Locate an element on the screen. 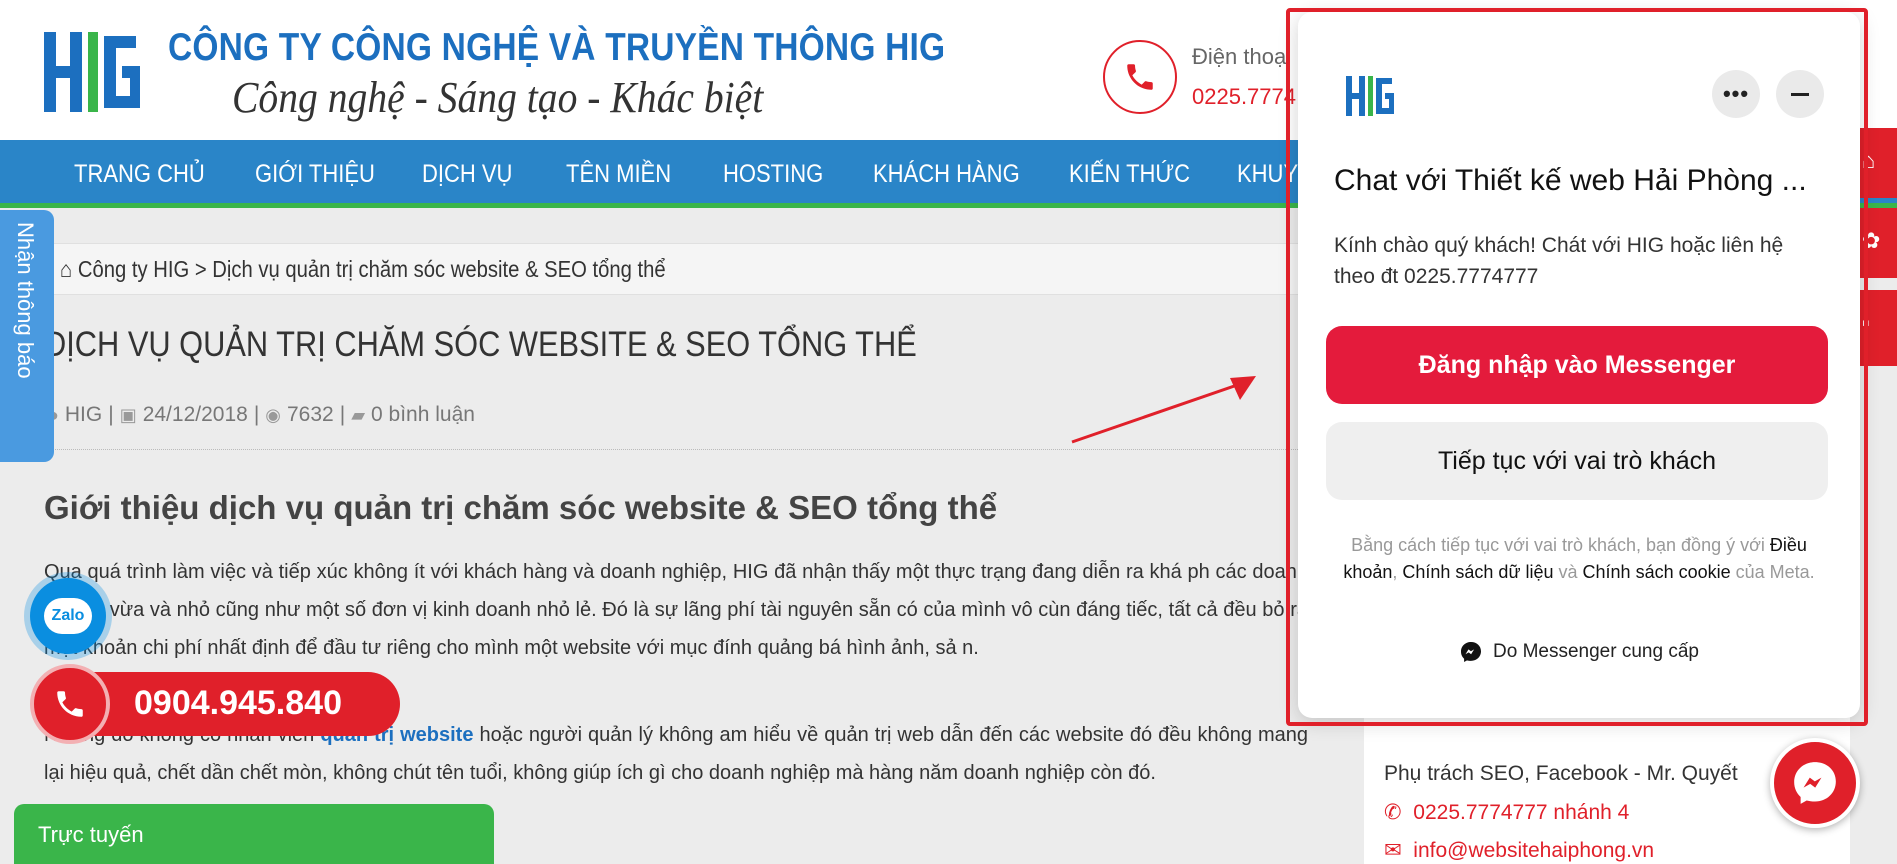 Image resolution: width=1897 pixels, height=864 pixels. notification-tab: Nhận thông báo is located at coordinates (27, 336).